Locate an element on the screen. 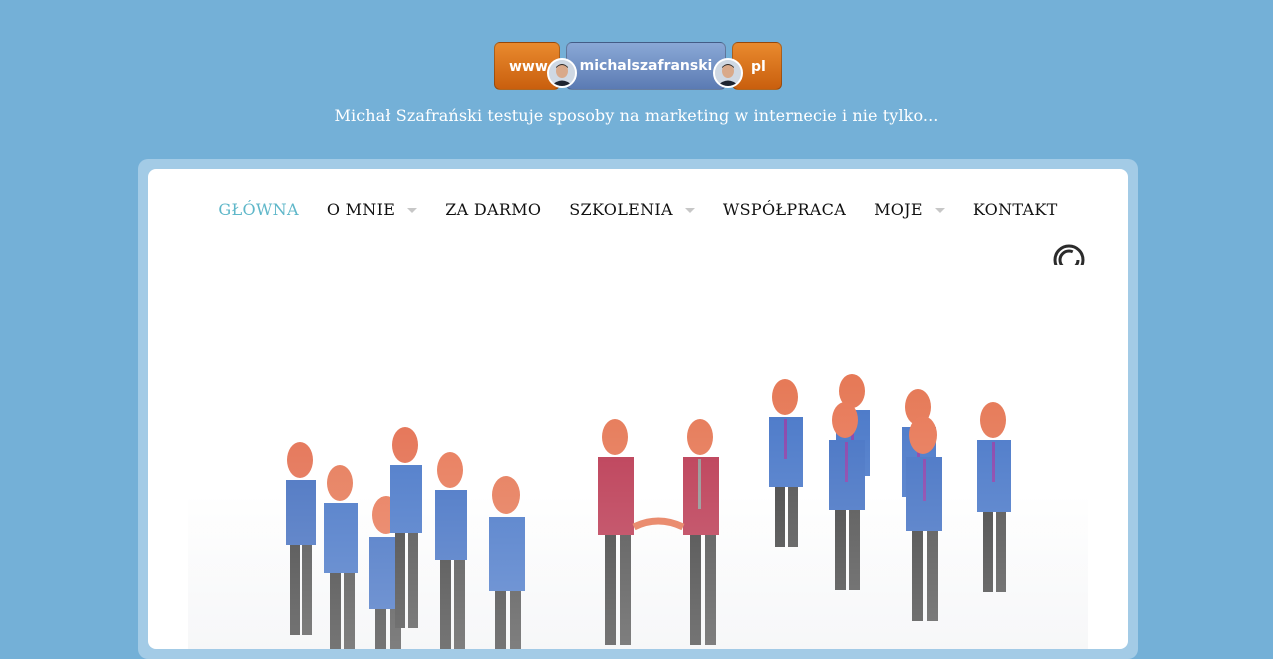 Image resolution: width=1273 pixels, height=659 pixels. nav-item-kontakt: KONTAKT is located at coordinates (1015, 209).